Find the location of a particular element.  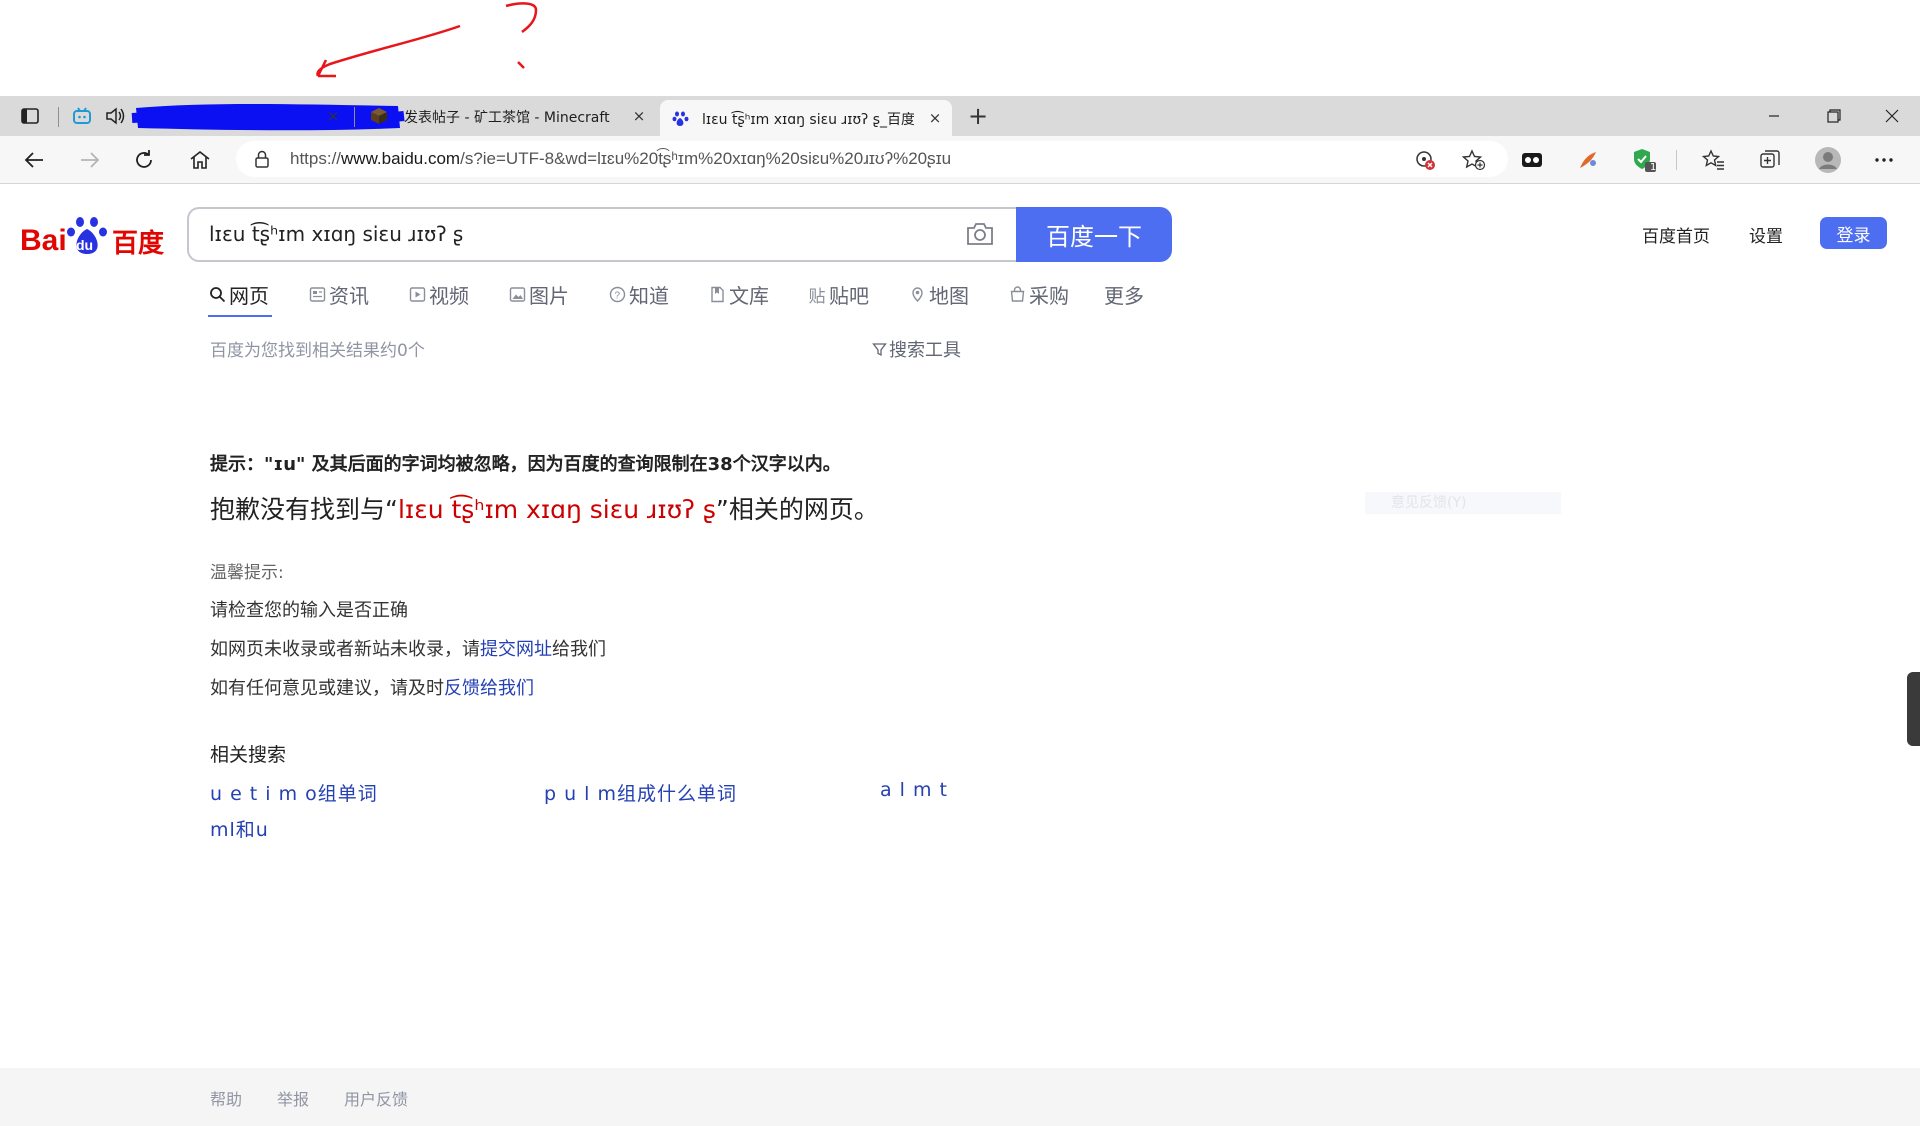

tab-baidu-search: lɪɛu t͡ʂʰɪm xɪɑŋ siɛu ɹɪʊʔ ʂ_百度搜 × is located at coordinates (806, 118).